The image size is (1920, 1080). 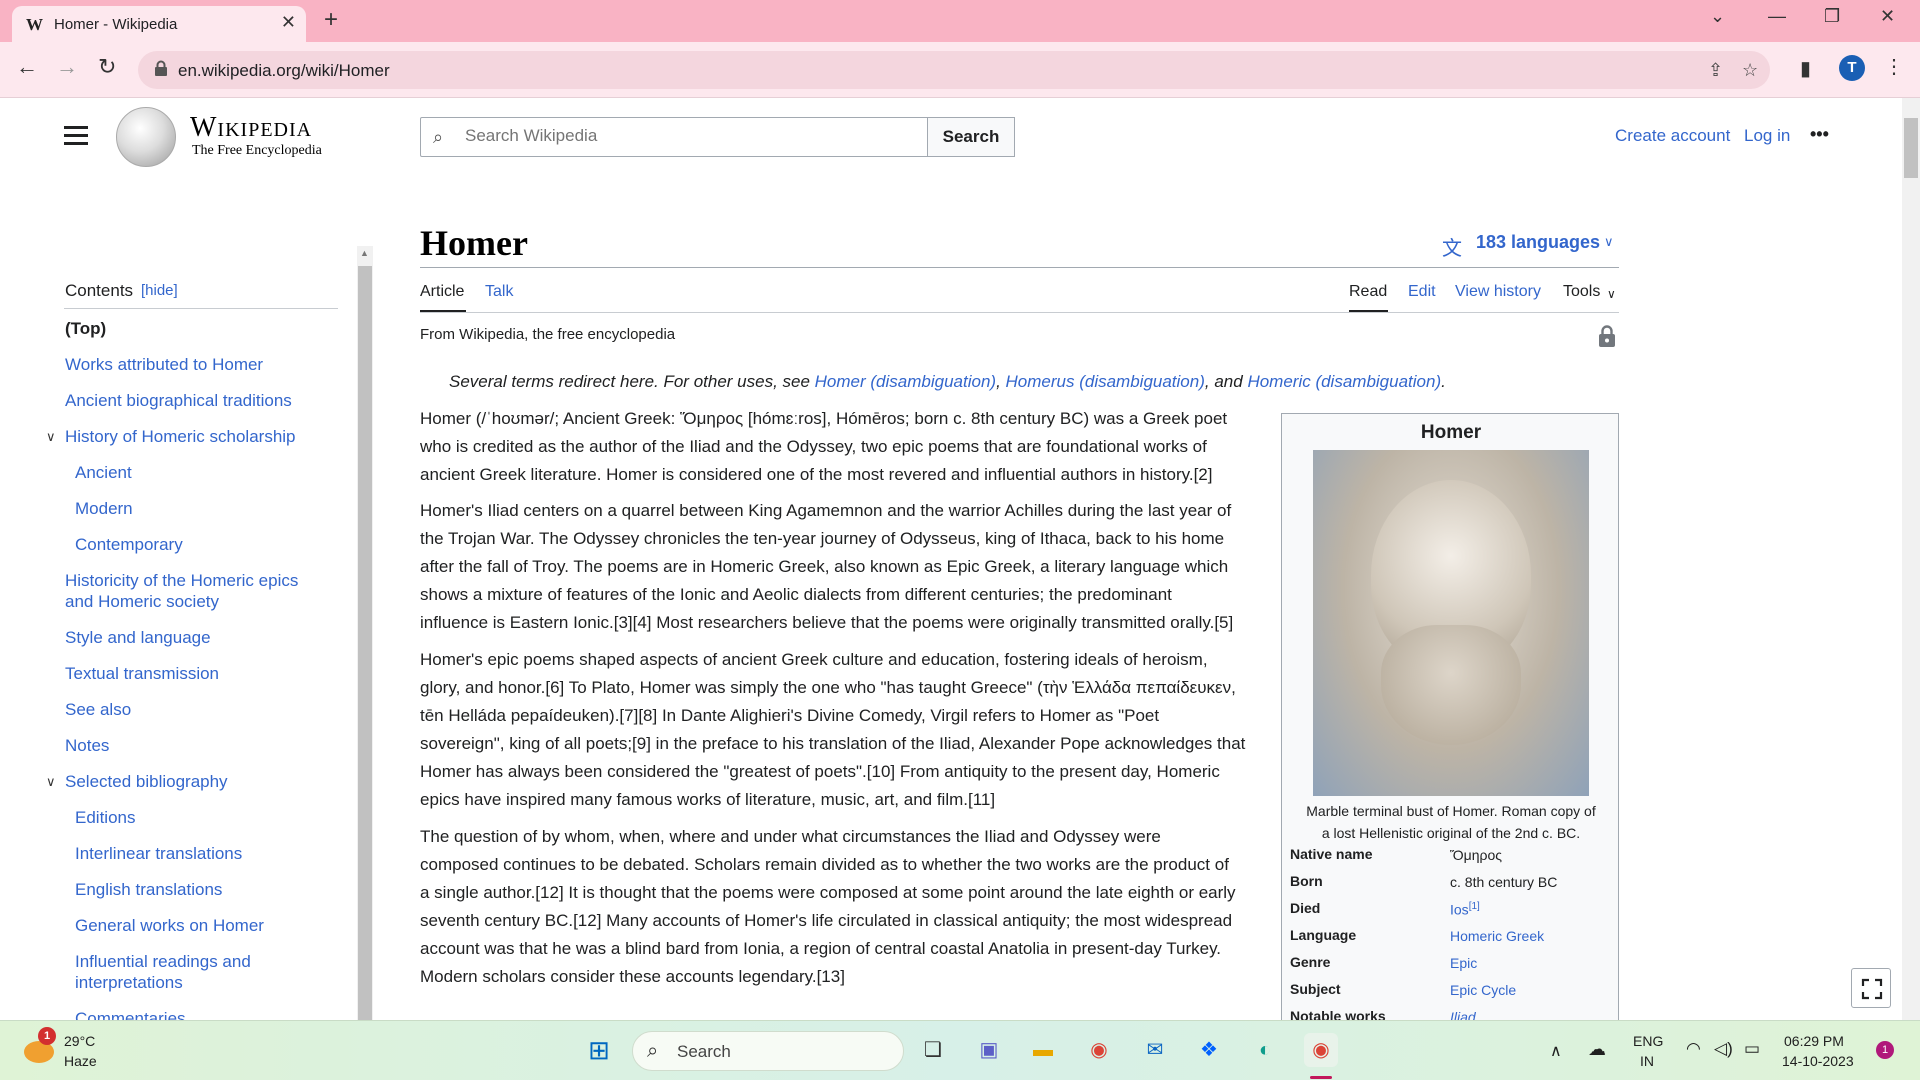 I want to click on toc-item-ancient-bio: Ancient biographical traditions, so click(x=178, y=400).